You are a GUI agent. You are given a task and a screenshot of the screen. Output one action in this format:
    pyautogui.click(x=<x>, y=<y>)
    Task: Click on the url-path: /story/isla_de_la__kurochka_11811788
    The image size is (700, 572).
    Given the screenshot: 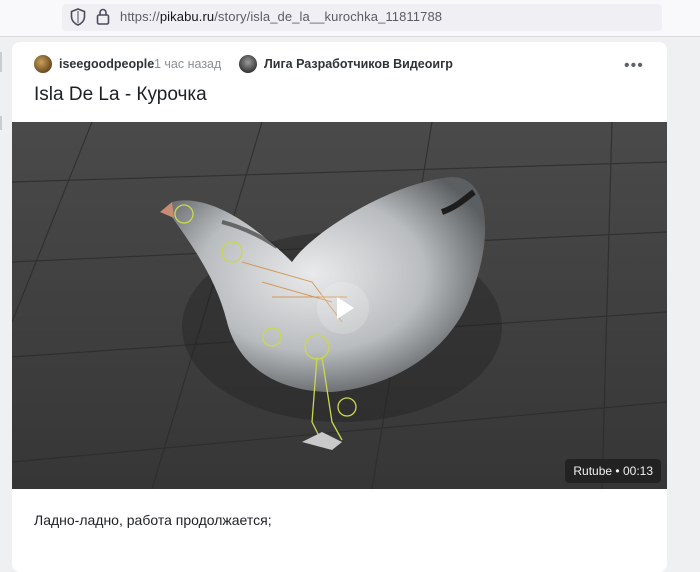 What is the action you would take?
    pyautogui.click(x=328, y=16)
    